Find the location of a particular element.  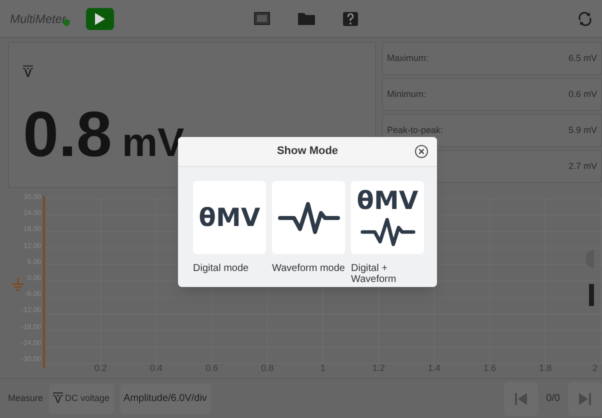

skip-back-icon is located at coordinates (521, 398).